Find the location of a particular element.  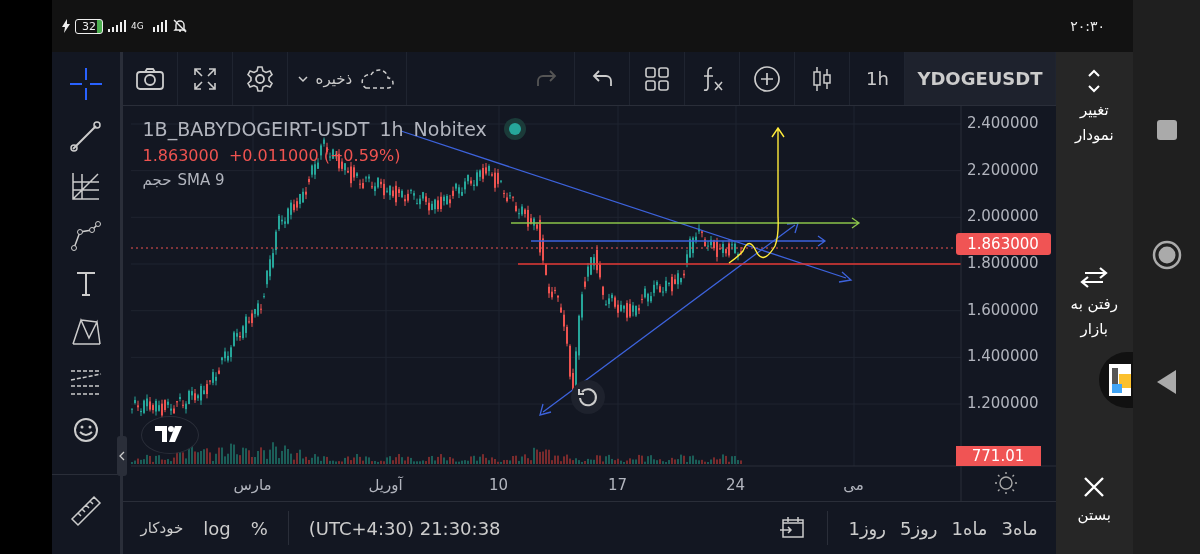

interval-label: 1h is located at coordinates (391, 129).